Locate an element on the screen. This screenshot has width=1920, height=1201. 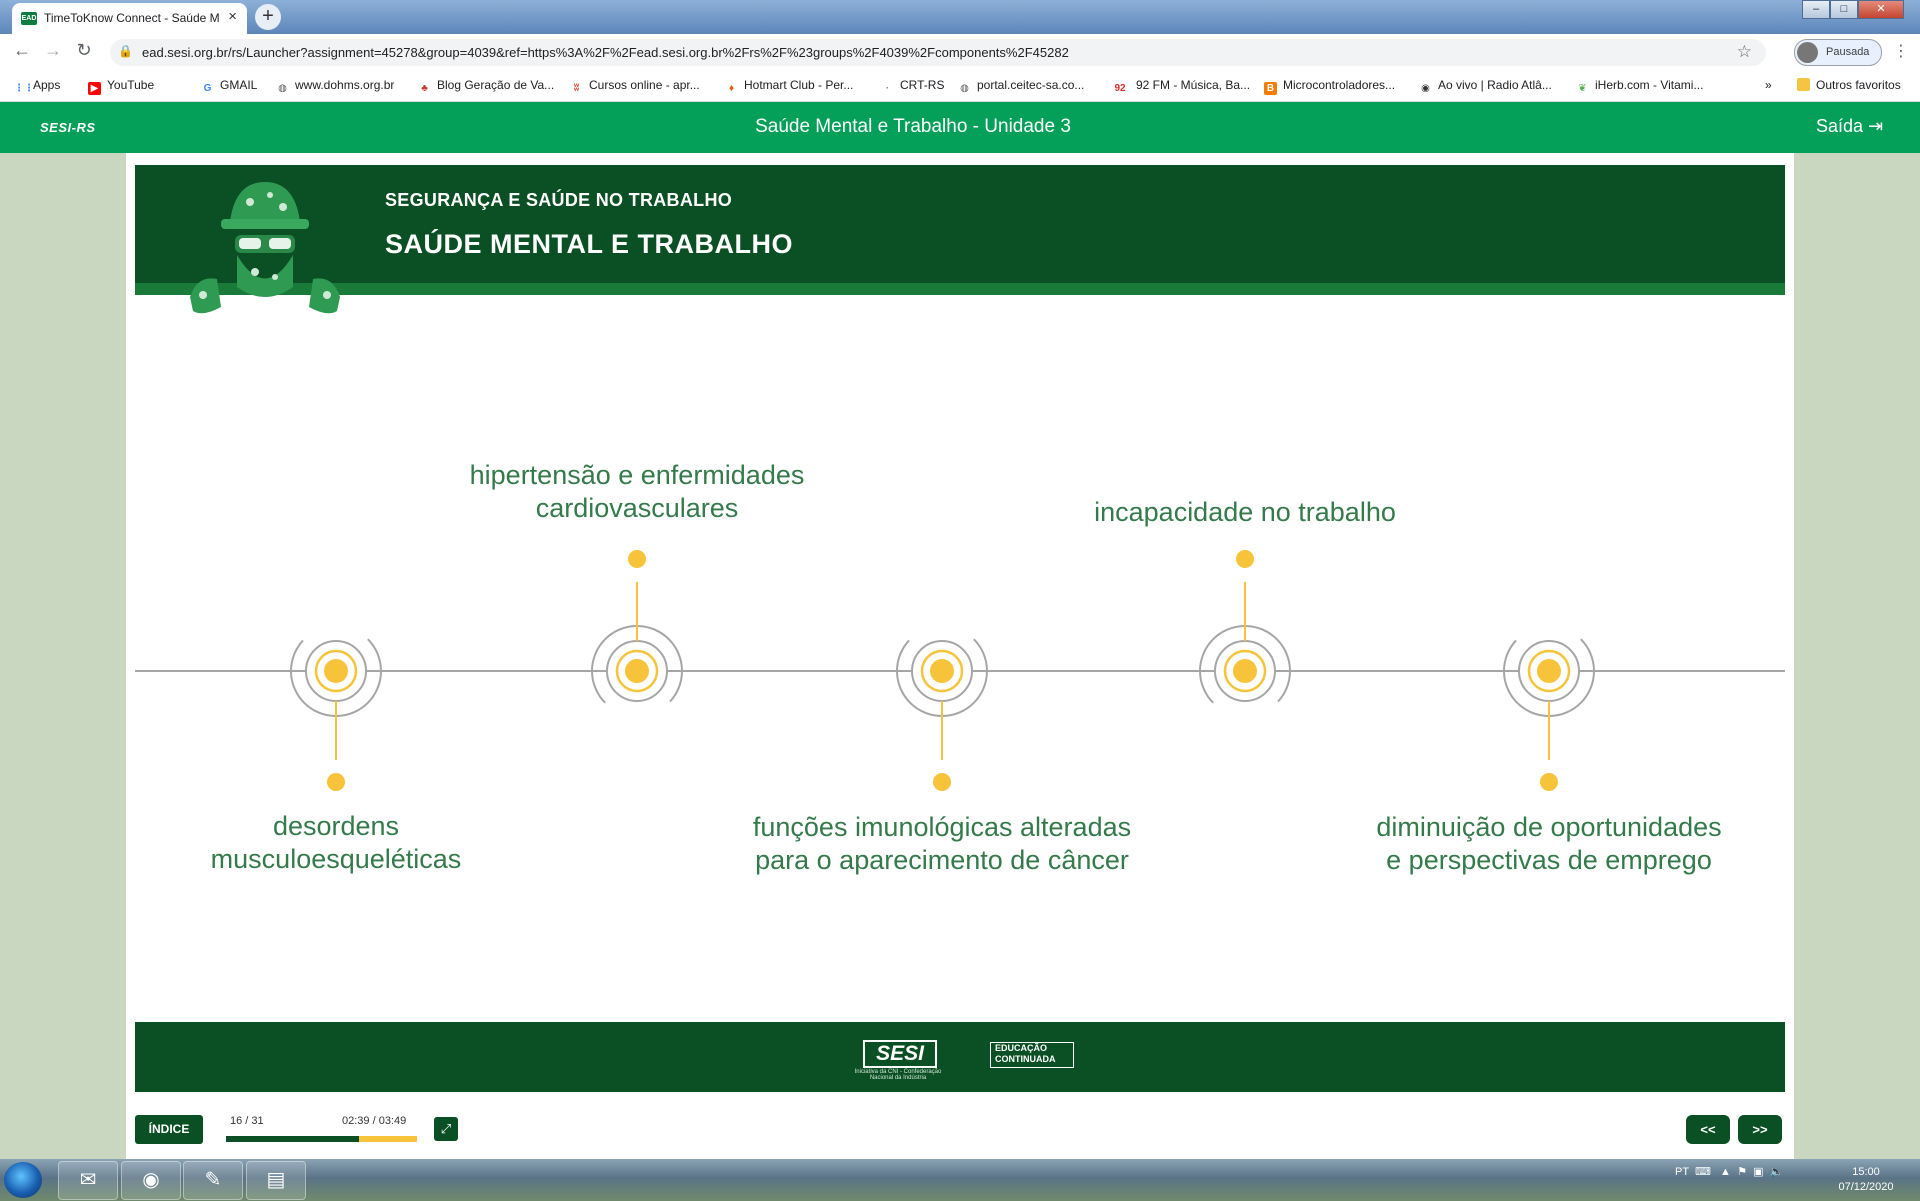
bookmark-dohms: ◍ www.dohms.org.br is located at coordinates (335, 86).